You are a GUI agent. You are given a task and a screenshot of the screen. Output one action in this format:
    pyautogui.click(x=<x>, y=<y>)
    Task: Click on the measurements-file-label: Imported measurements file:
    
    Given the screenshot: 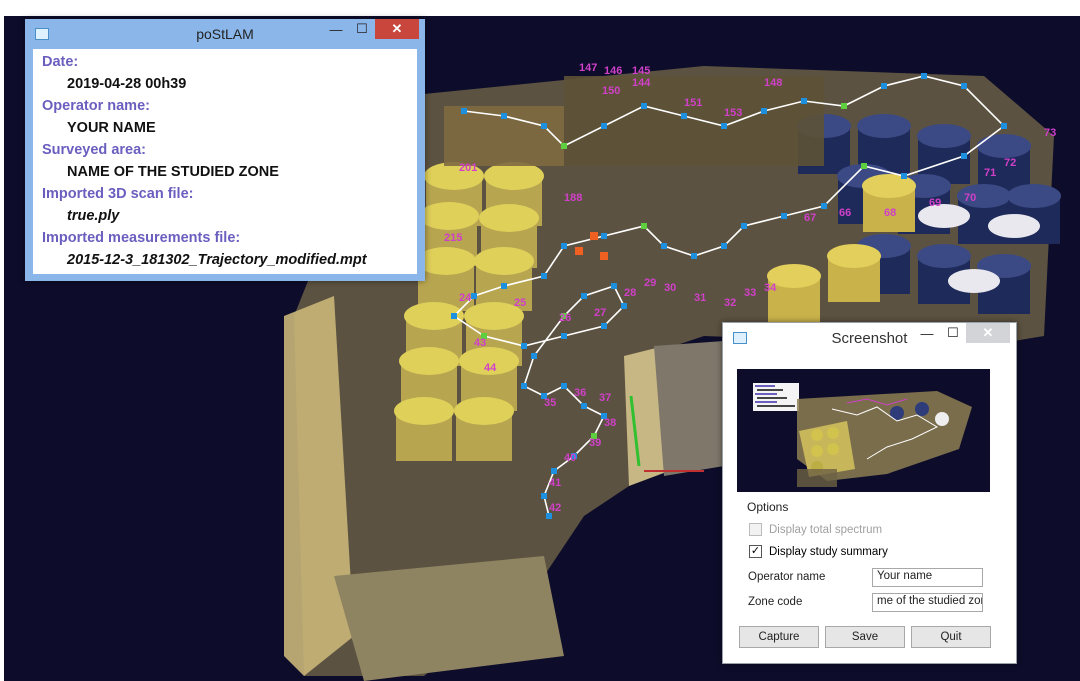 What is the action you would take?
    pyautogui.click(x=141, y=238)
    